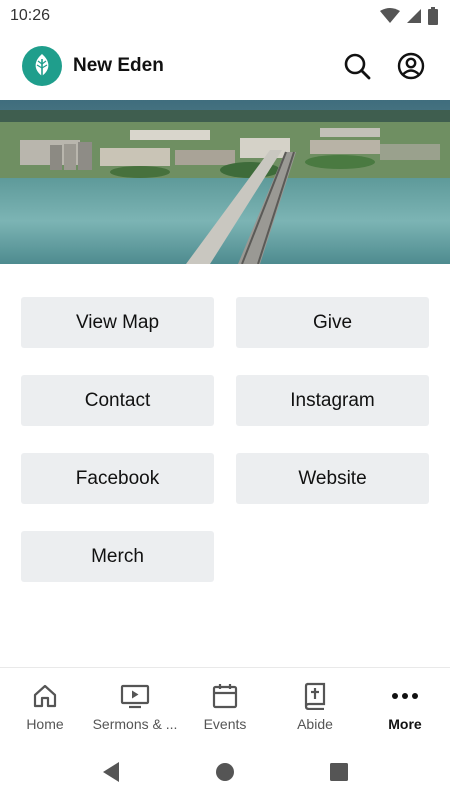 This screenshot has height=800, width=450. What do you see at coordinates (225, 66) in the screenshot?
I see `app-bar: New Eden` at bounding box center [225, 66].